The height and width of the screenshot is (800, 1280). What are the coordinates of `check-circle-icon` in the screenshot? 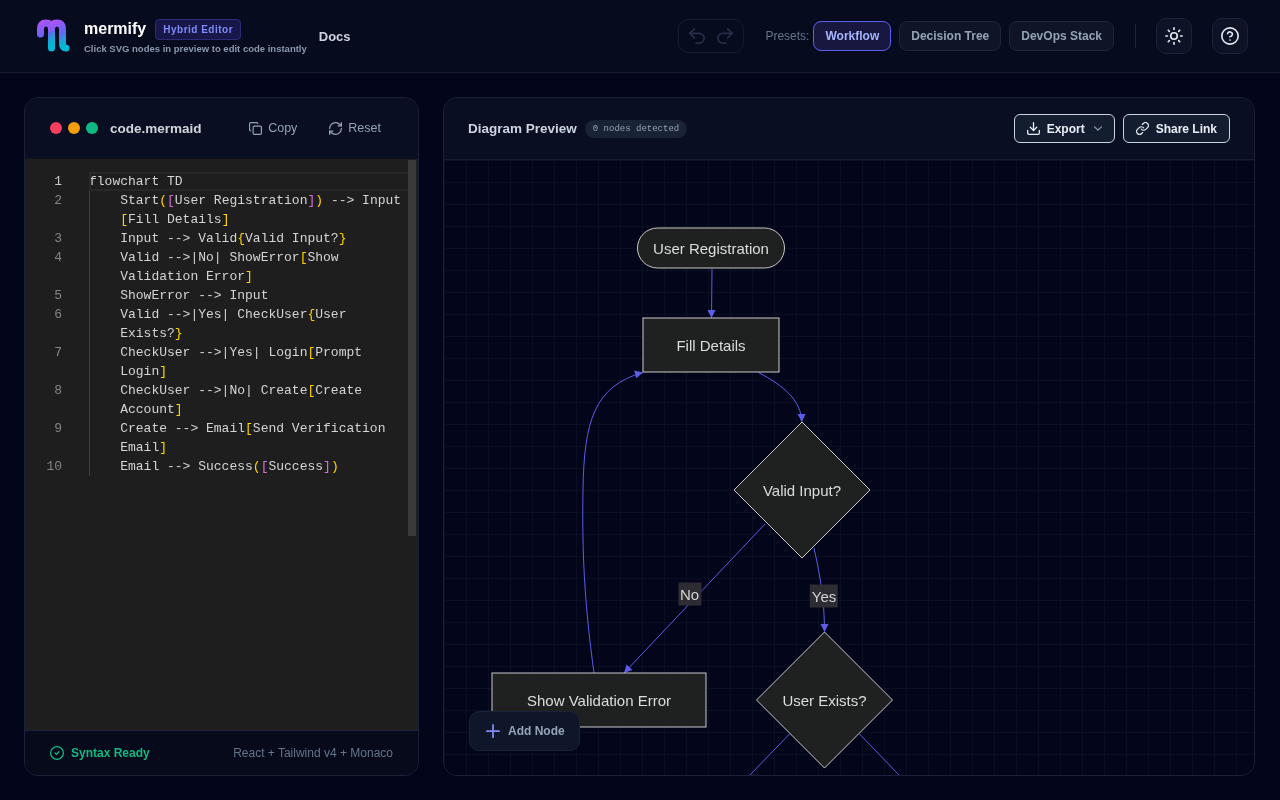 It's located at (57, 753).